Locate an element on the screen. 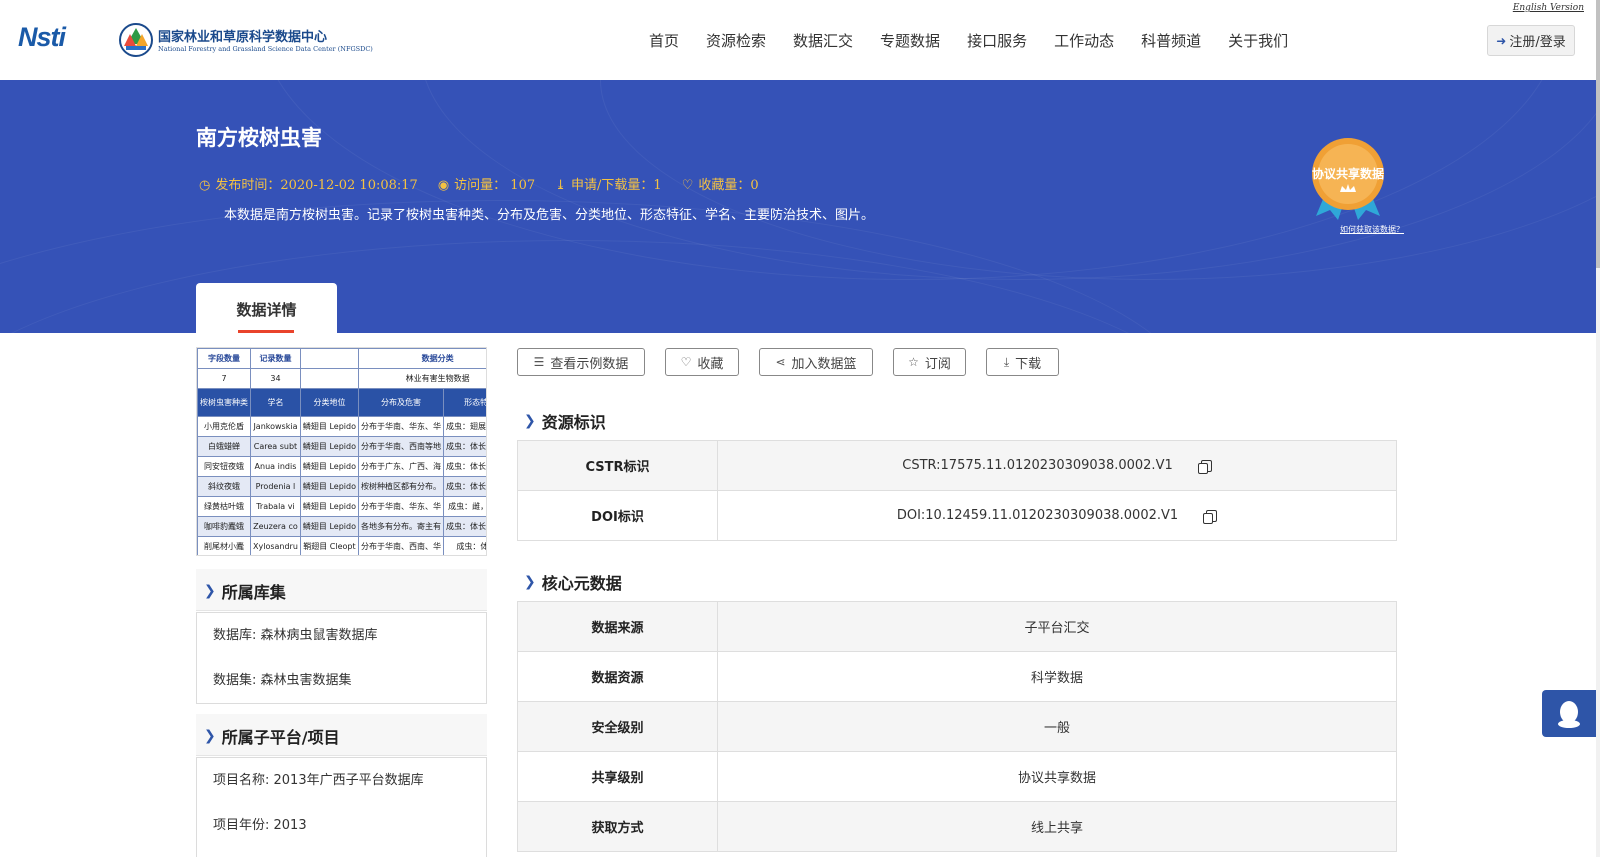 This screenshot has height=857, width=1600. platform-info-box: 项目名称: 2013年广西子平台数据库 项目年份: 2013 is located at coordinates (341, 807).